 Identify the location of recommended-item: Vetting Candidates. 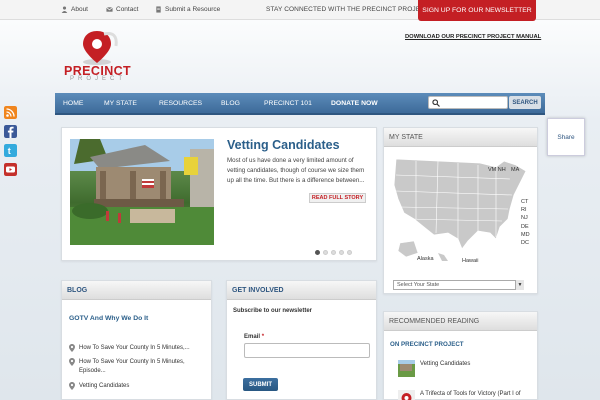
(434, 368).